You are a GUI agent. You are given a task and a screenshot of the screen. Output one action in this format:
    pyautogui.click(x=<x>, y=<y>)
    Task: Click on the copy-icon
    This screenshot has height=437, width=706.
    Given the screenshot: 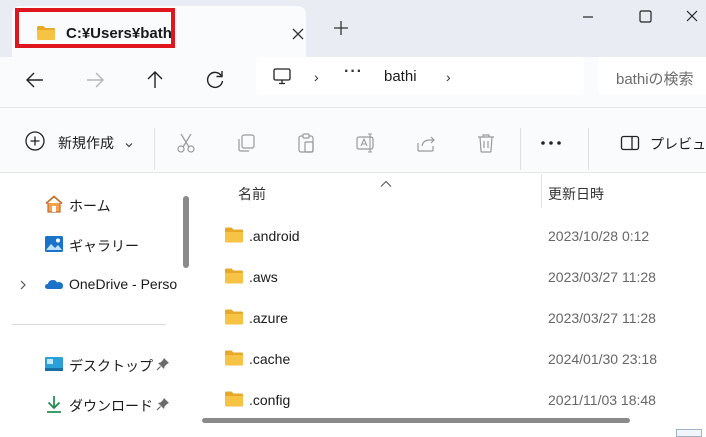 What is the action you would take?
    pyautogui.click(x=246, y=143)
    